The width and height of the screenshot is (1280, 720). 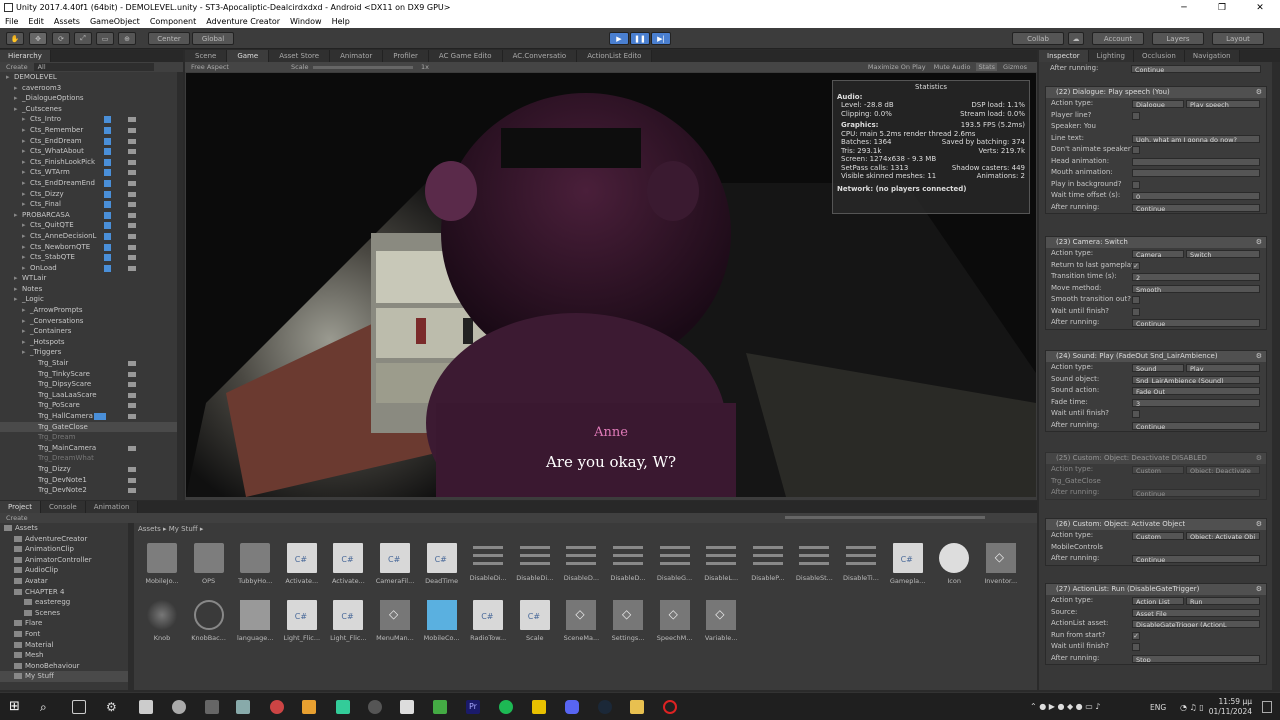 What do you see at coordinates (1136, 300) in the screenshot?
I see `field-checkbox` at bounding box center [1136, 300].